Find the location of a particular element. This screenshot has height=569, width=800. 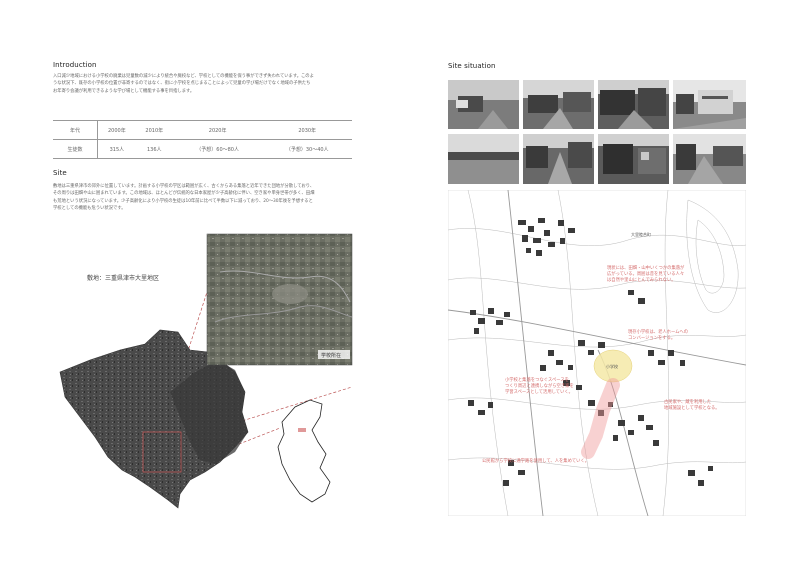

table-header-cell: 年代 is located at coordinates (75, 130).